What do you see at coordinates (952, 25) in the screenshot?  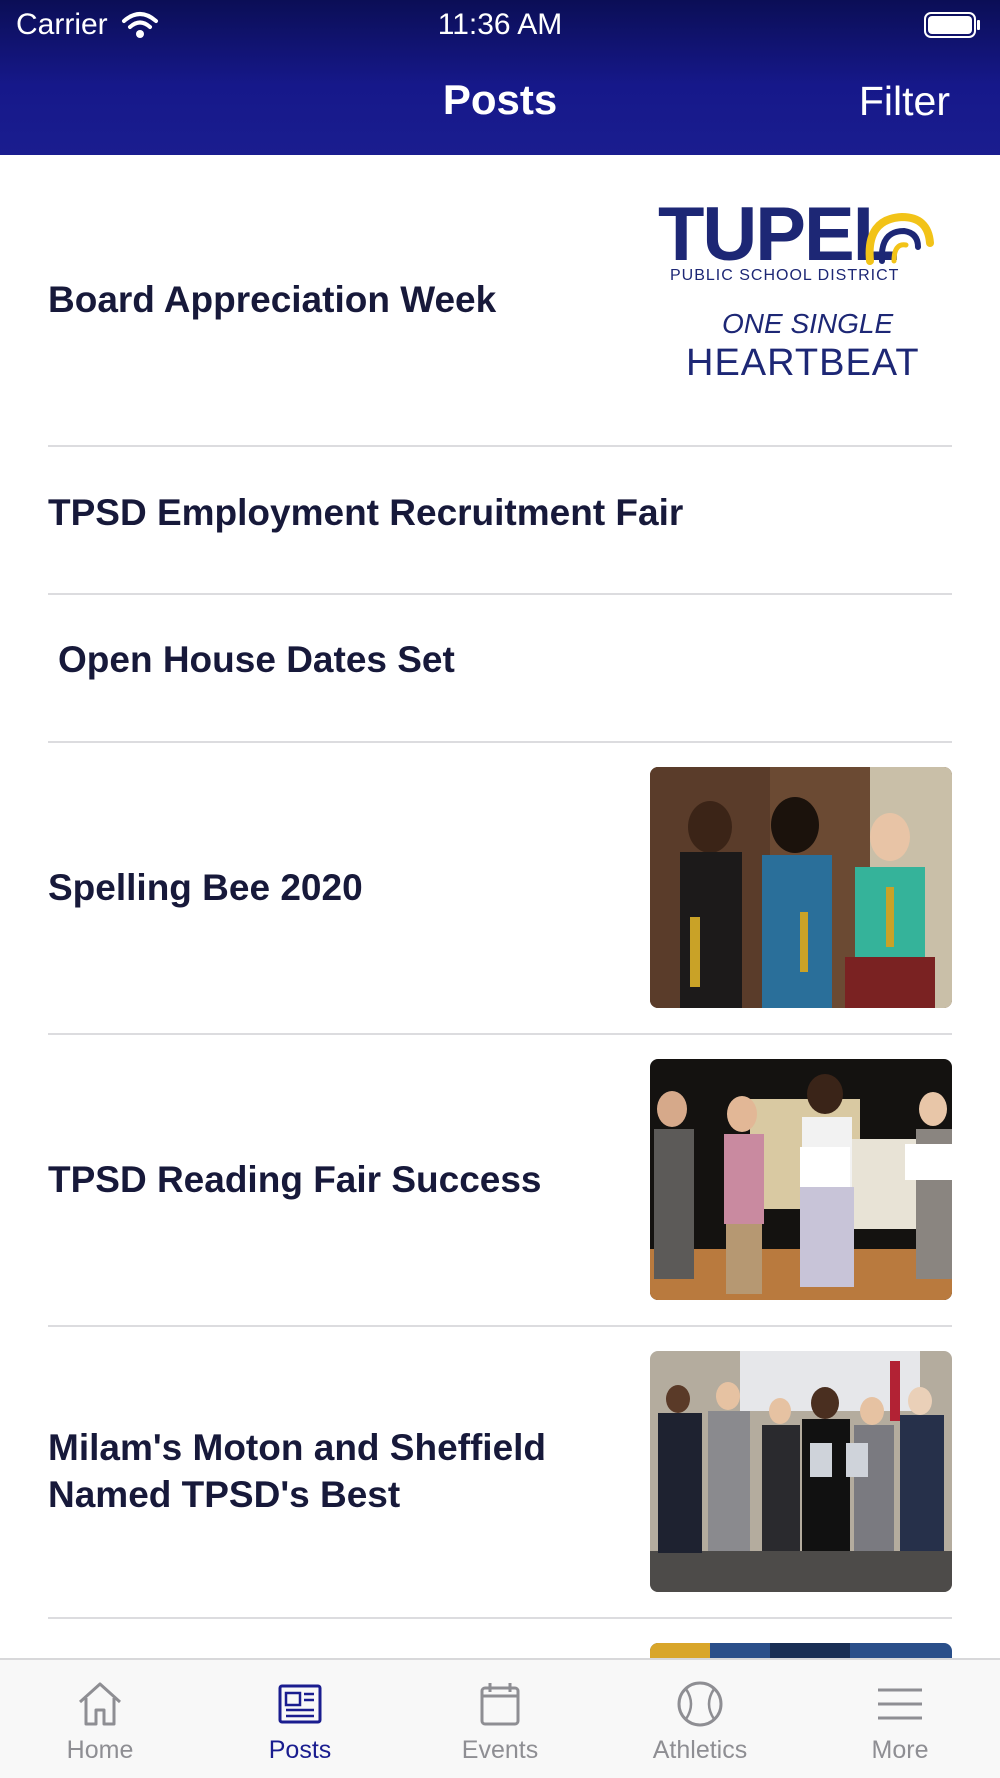 I see `battery-icon` at bounding box center [952, 25].